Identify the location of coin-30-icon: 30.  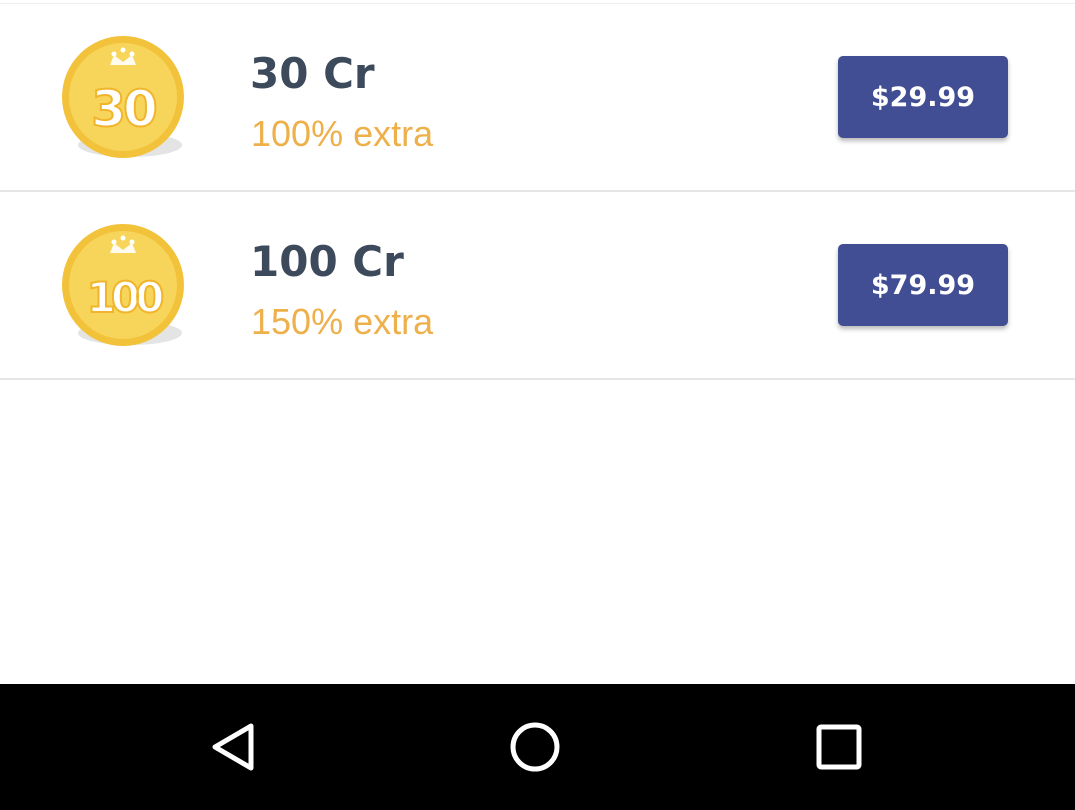
(123, 99).